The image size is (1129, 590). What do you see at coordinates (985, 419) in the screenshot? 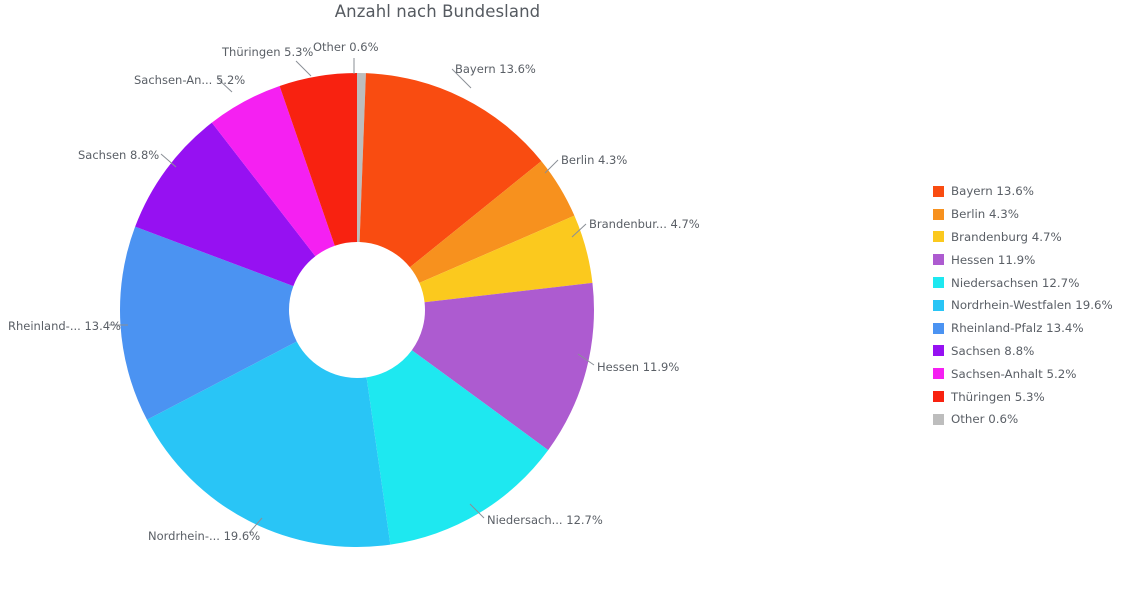
I see `legend-item-label: Other 0.6%` at bounding box center [985, 419].